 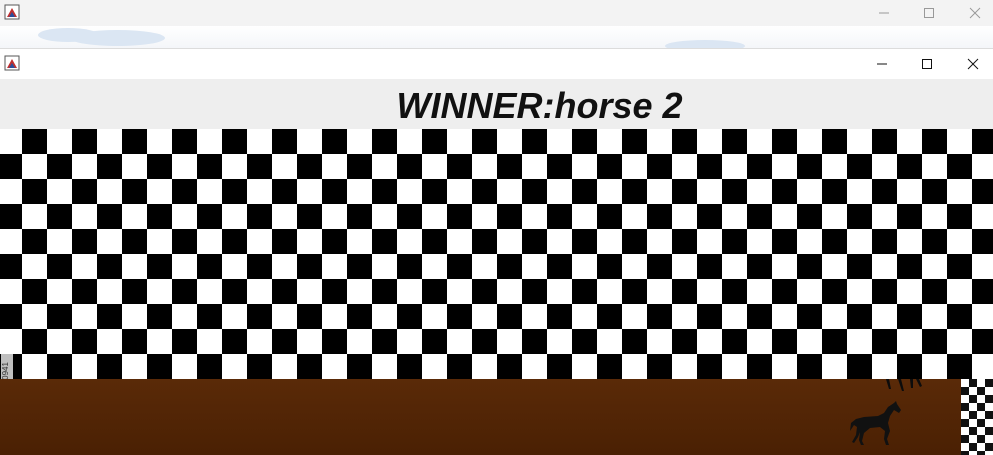 What do you see at coordinates (539, 105) in the screenshot?
I see `winner-label: WINNER:horse 2` at bounding box center [539, 105].